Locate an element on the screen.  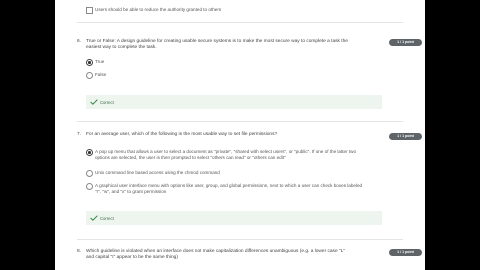
option-label: True is located at coordinates (100, 61).